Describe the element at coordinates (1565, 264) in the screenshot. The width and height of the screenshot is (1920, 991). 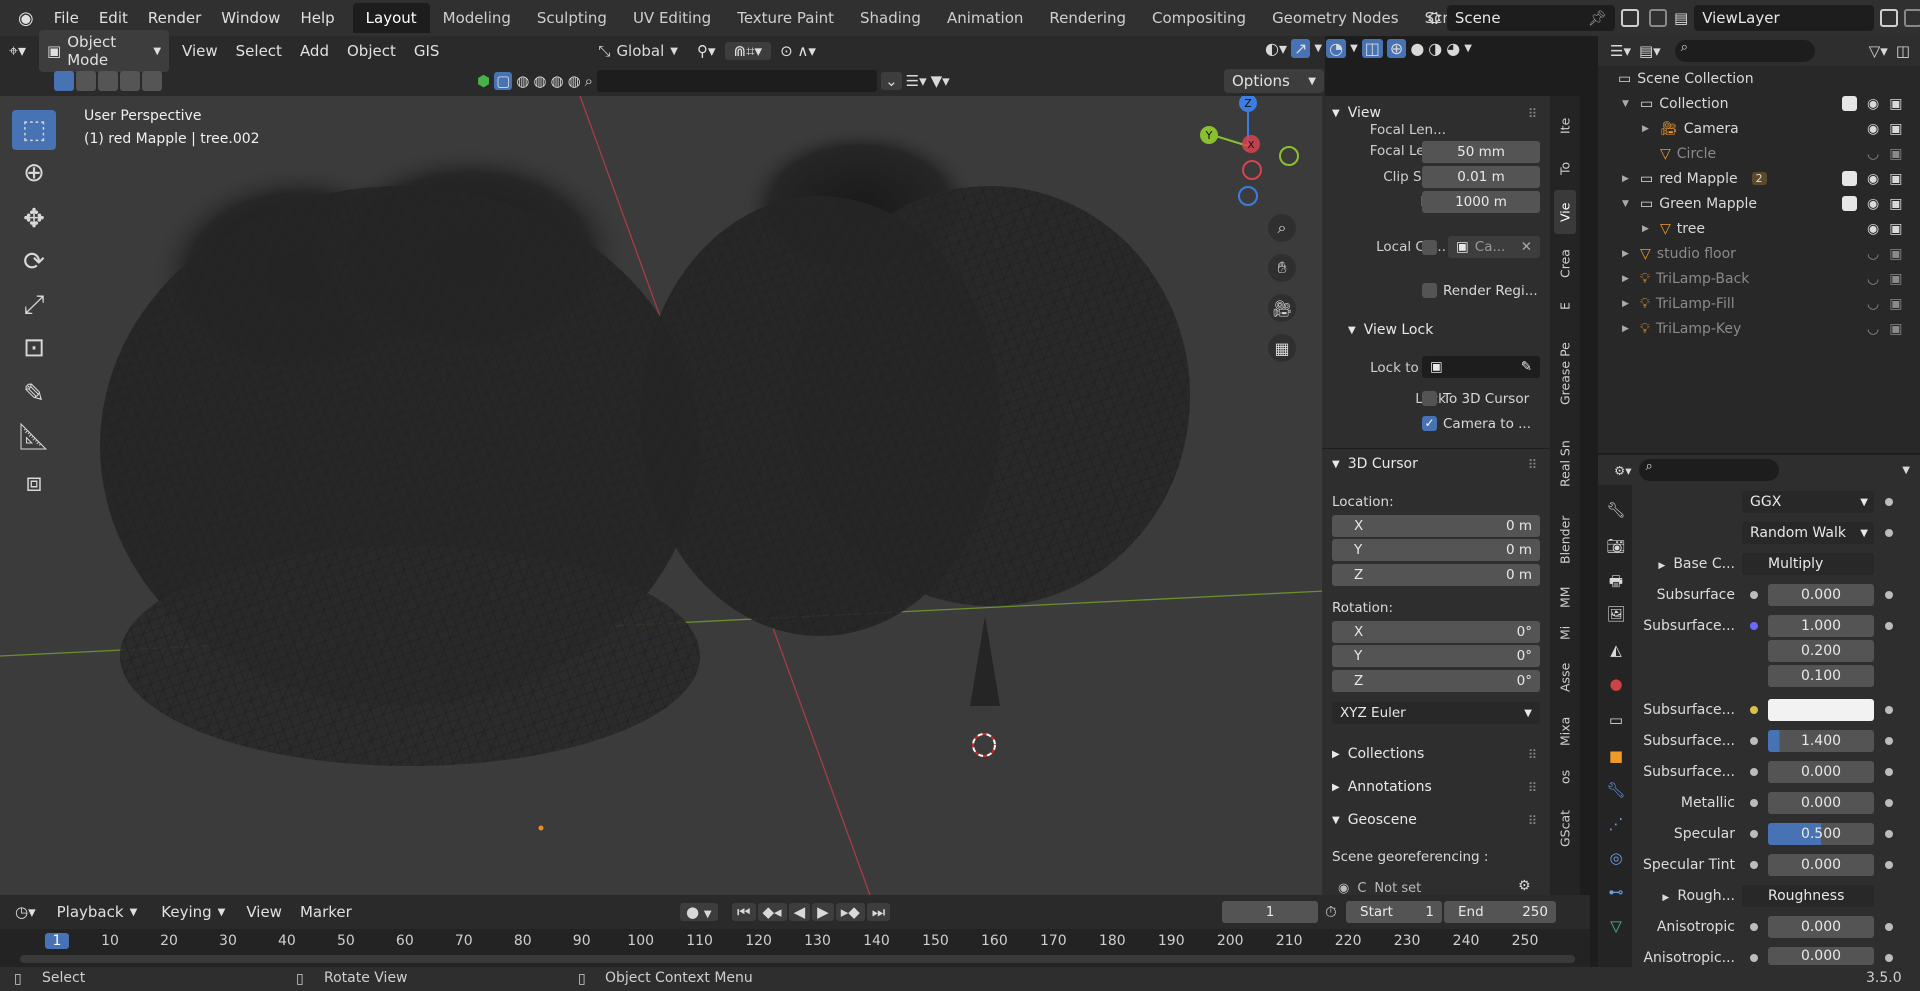
I see `tab-create: Crea` at that location.